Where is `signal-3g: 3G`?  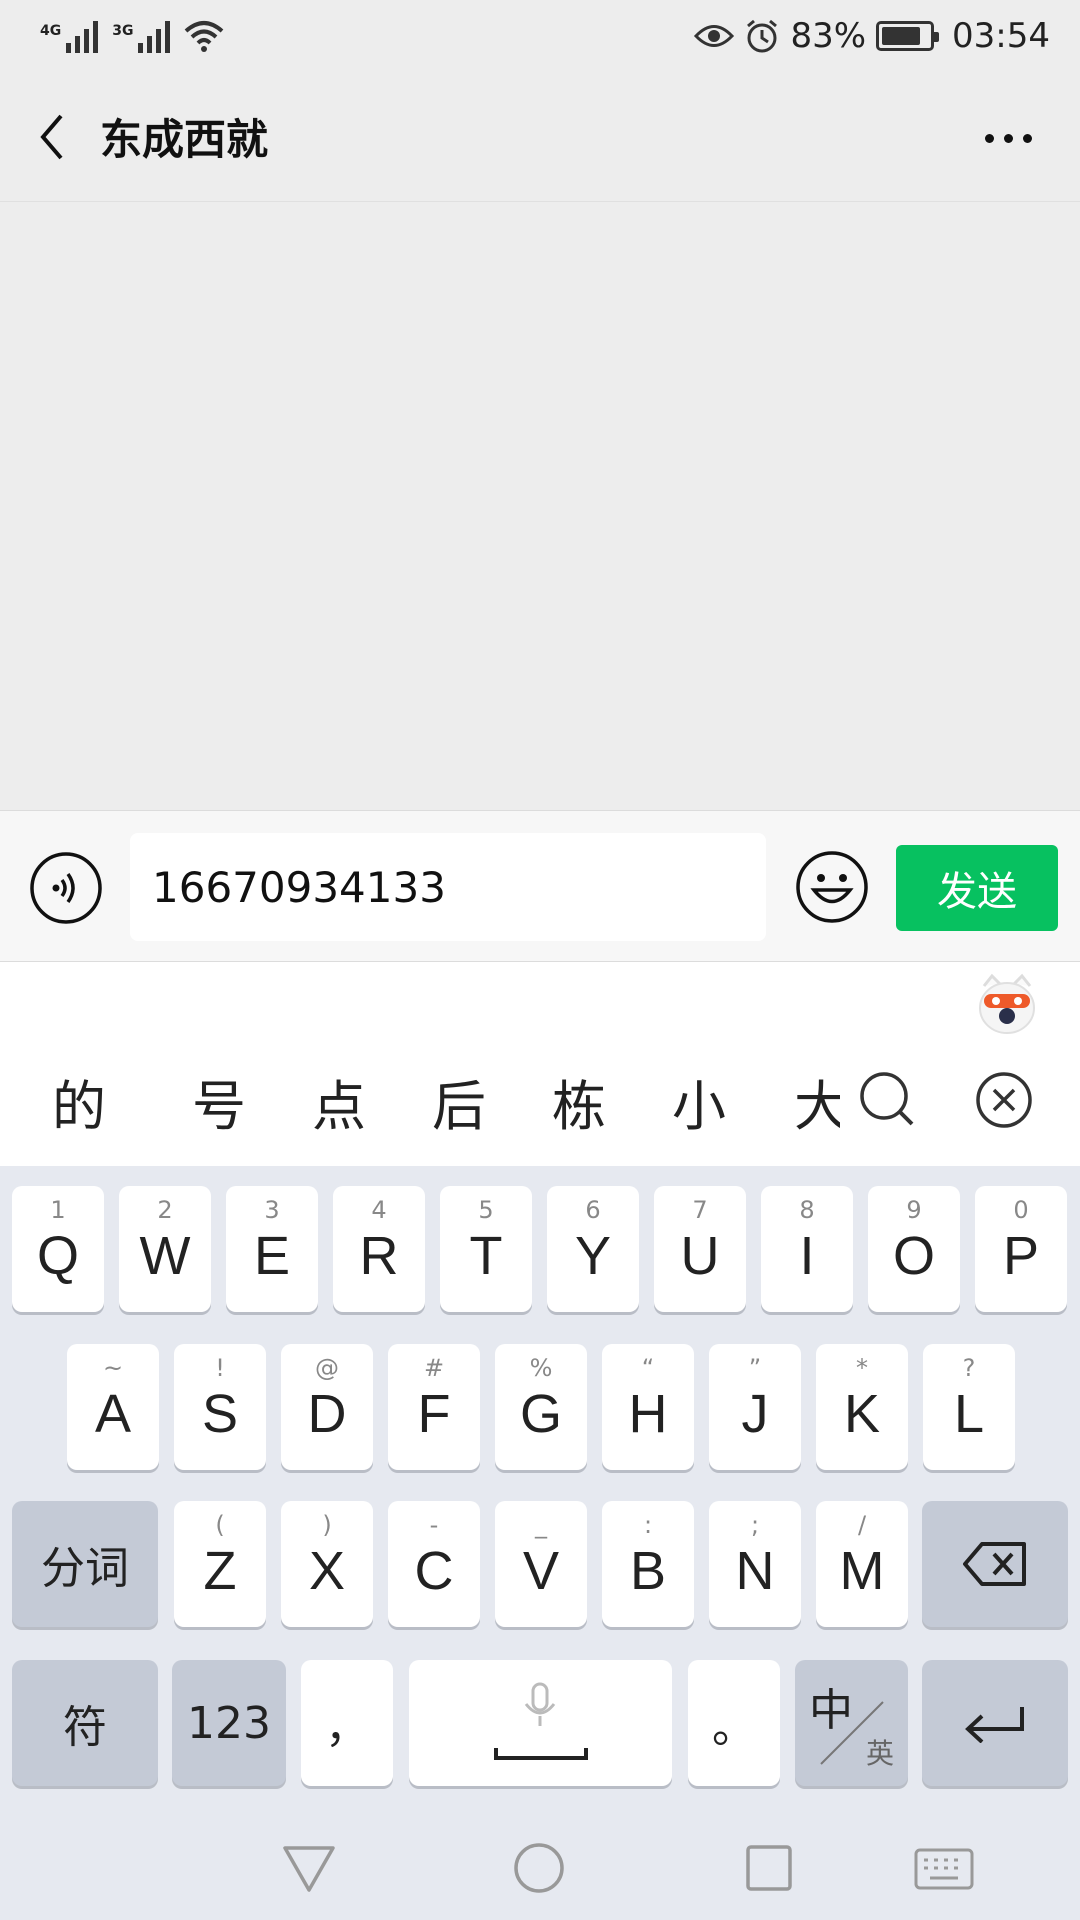
signal-3g: 3G is located at coordinates (141, 36).